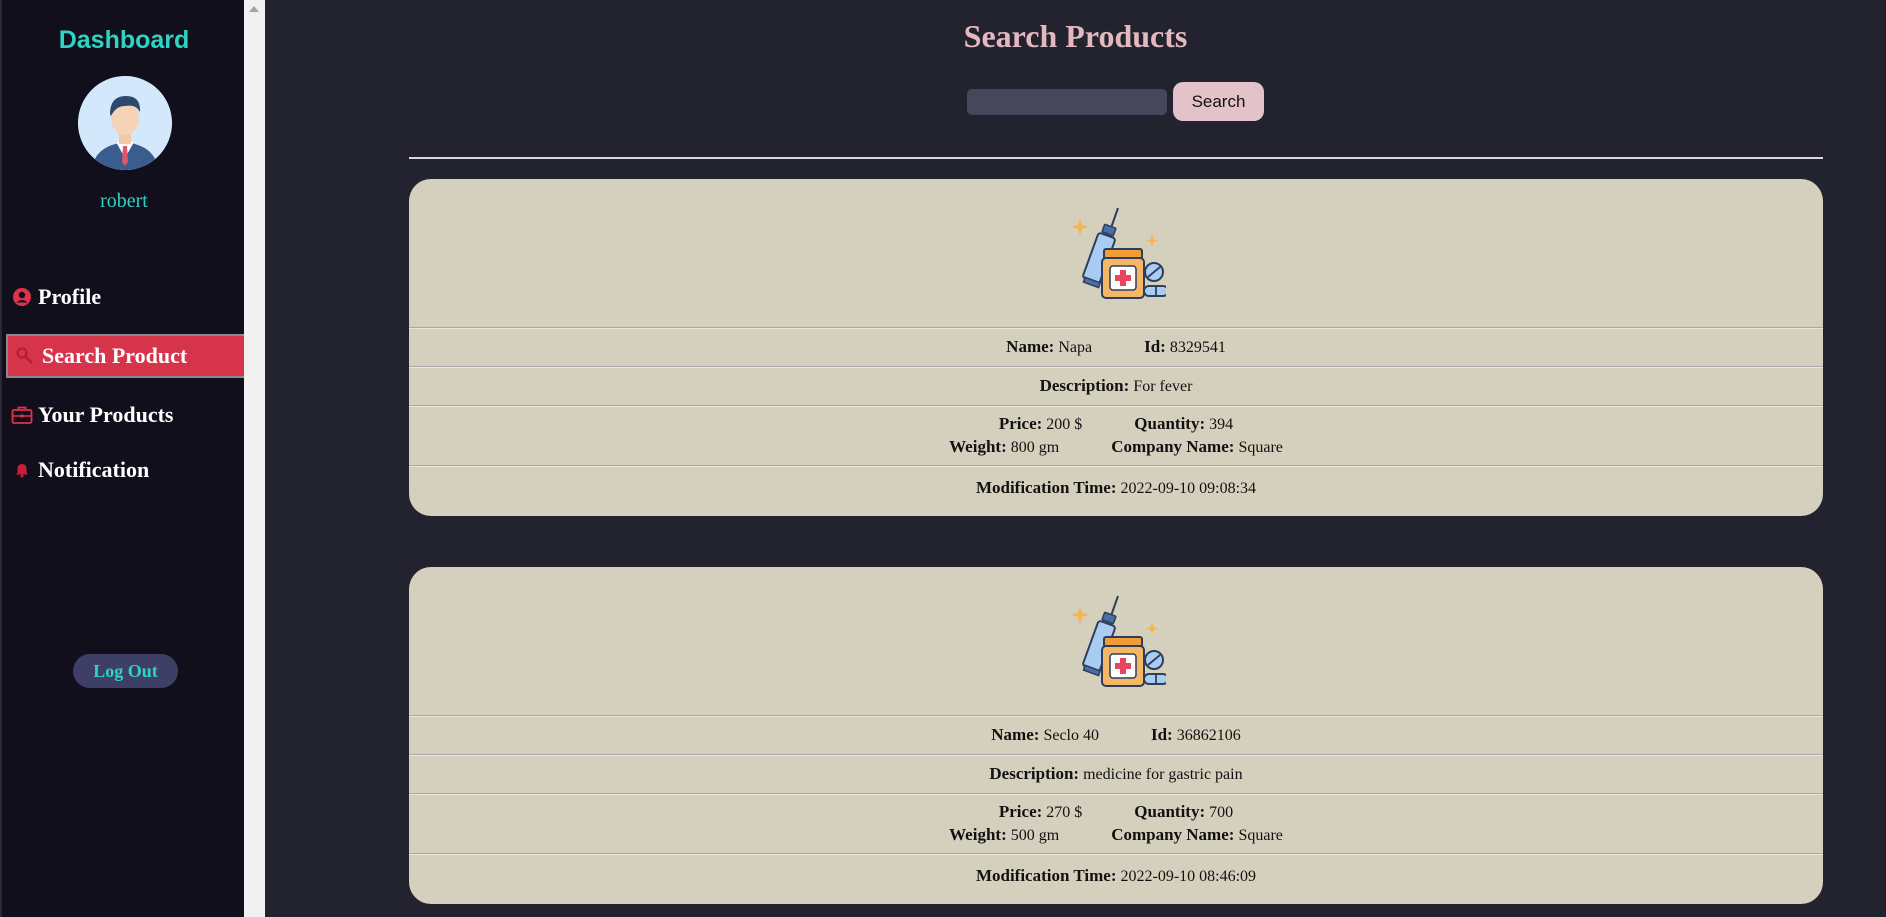 This screenshot has width=1886, height=917. Describe the element at coordinates (126, 297) in the screenshot. I see `sidebar-item-profile: Profile` at that location.